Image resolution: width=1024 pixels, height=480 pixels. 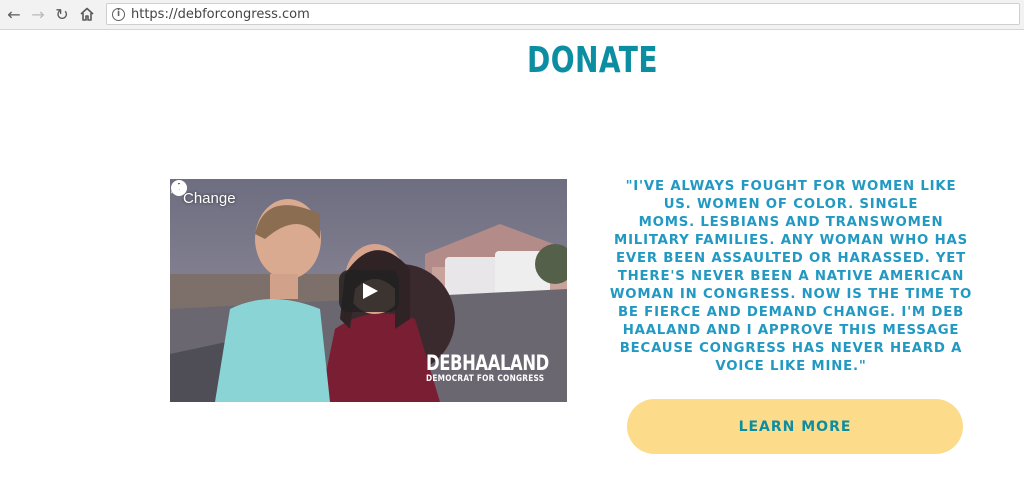 What do you see at coordinates (87, 14) in the screenshot?
I see `home-icon` at bounding box center [87, 14].